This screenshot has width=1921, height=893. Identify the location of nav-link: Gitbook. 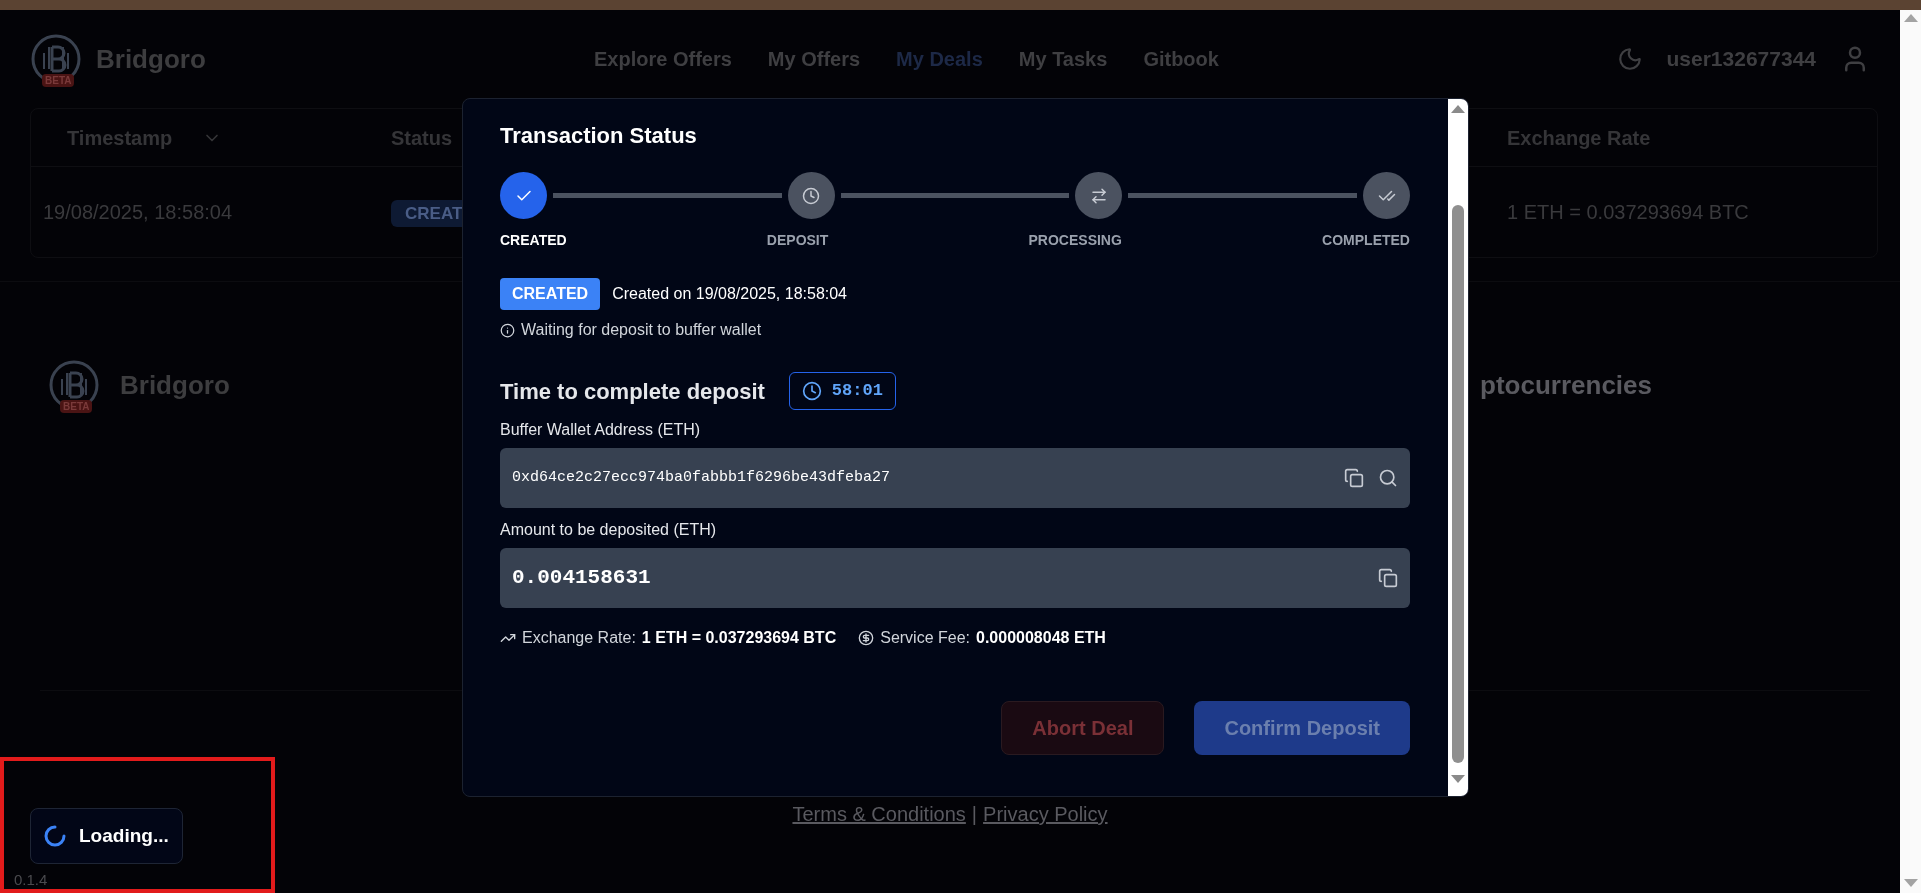
(1181, 59).